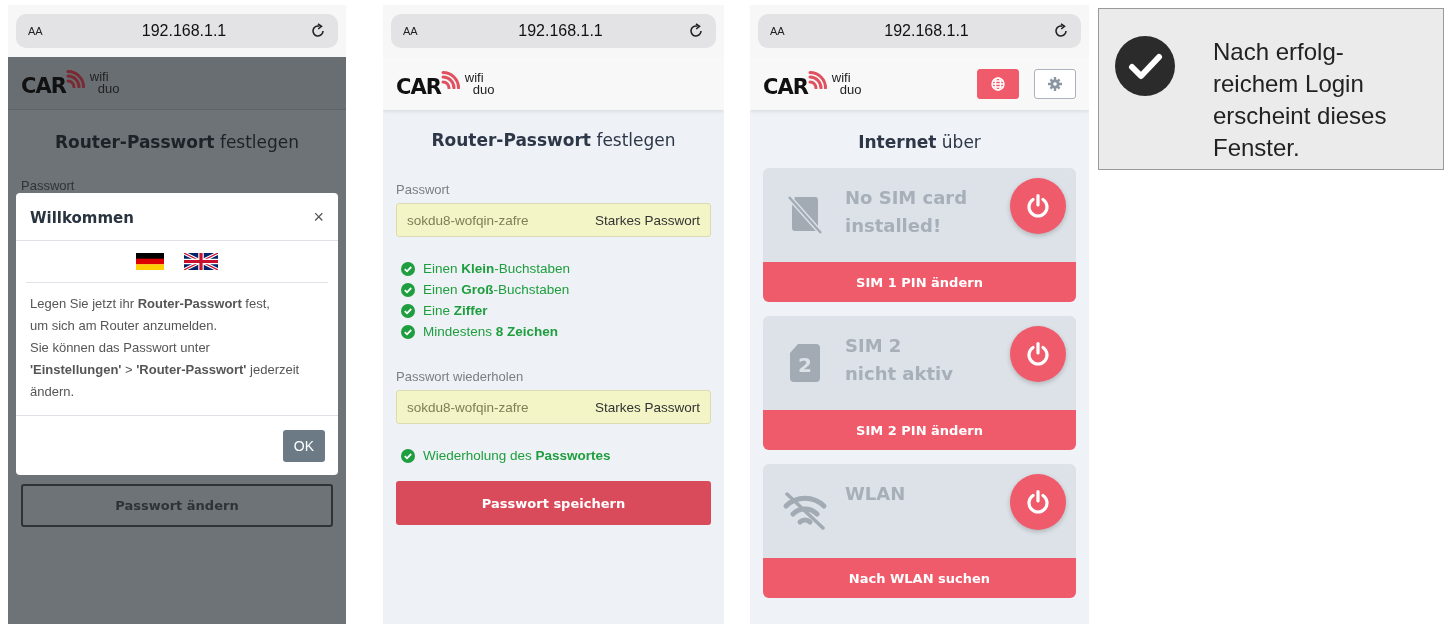  Describe the element at coordinates (553, 503) in the screenshot. I see `save-password-button: Passwort speichern` at that location.